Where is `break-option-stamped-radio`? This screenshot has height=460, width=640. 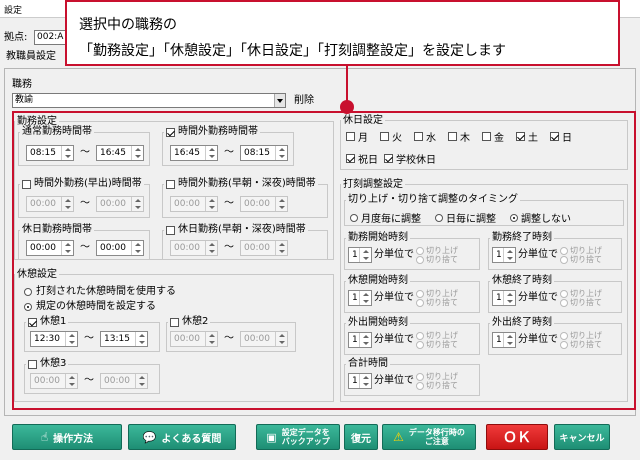
break-option-stamped-radio is located at coordinates (28, 292).